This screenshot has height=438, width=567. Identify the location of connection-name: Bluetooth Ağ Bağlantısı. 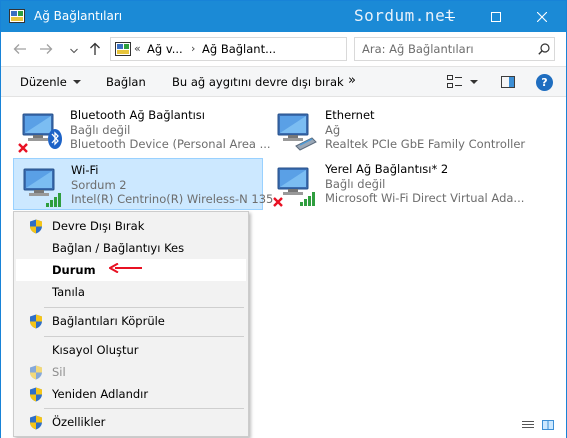
(137, 115).